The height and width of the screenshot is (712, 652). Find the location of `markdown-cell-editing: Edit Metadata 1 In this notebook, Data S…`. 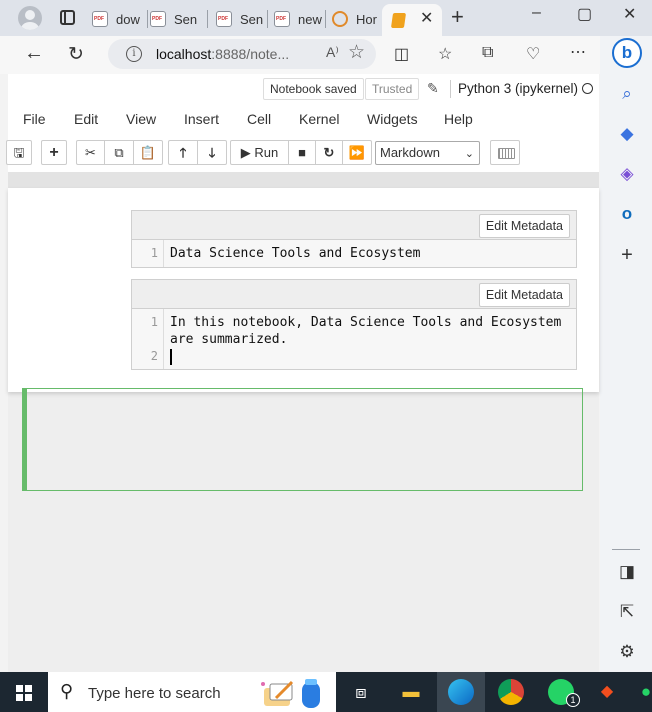

markdown-cell-editing: Edit Metadata 1 In this notebook, Data S… is located at coordinates (354, 325).